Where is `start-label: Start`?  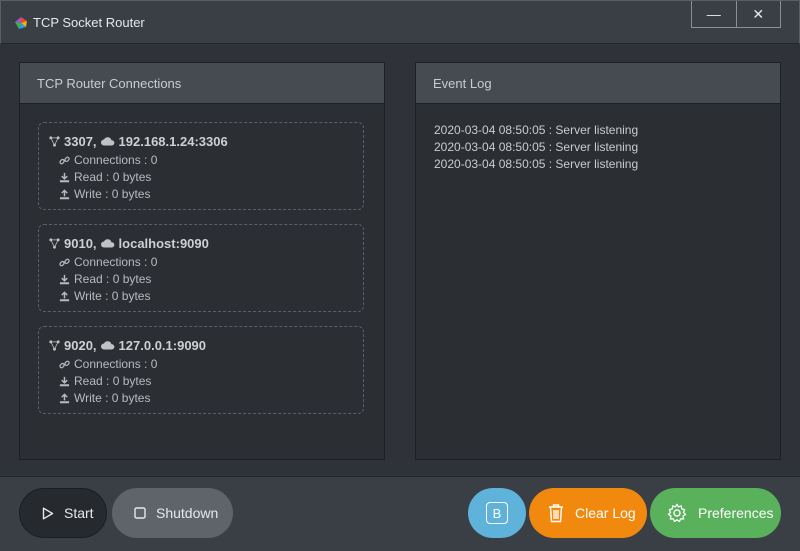 start-label: Start is located at coordinates (79, 513).